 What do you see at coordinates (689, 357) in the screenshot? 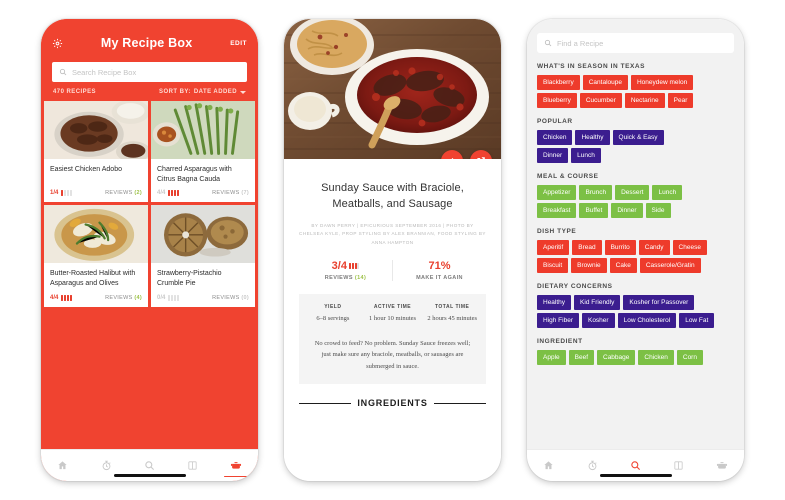
I see `category-tag: Corn` at bounding box center [689, 357].